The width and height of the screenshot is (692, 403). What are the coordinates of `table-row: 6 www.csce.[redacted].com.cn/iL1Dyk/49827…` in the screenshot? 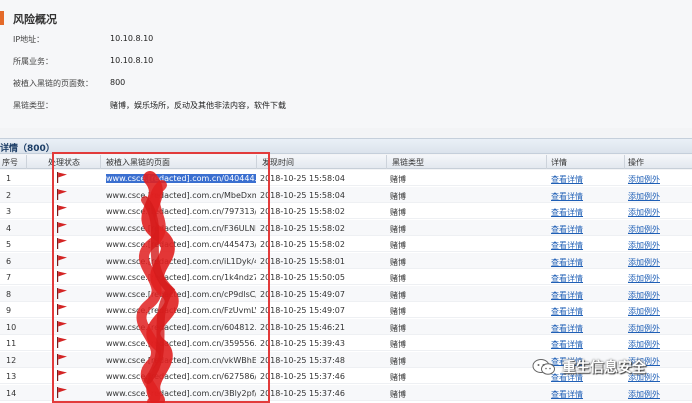 It's located at (346, 260).